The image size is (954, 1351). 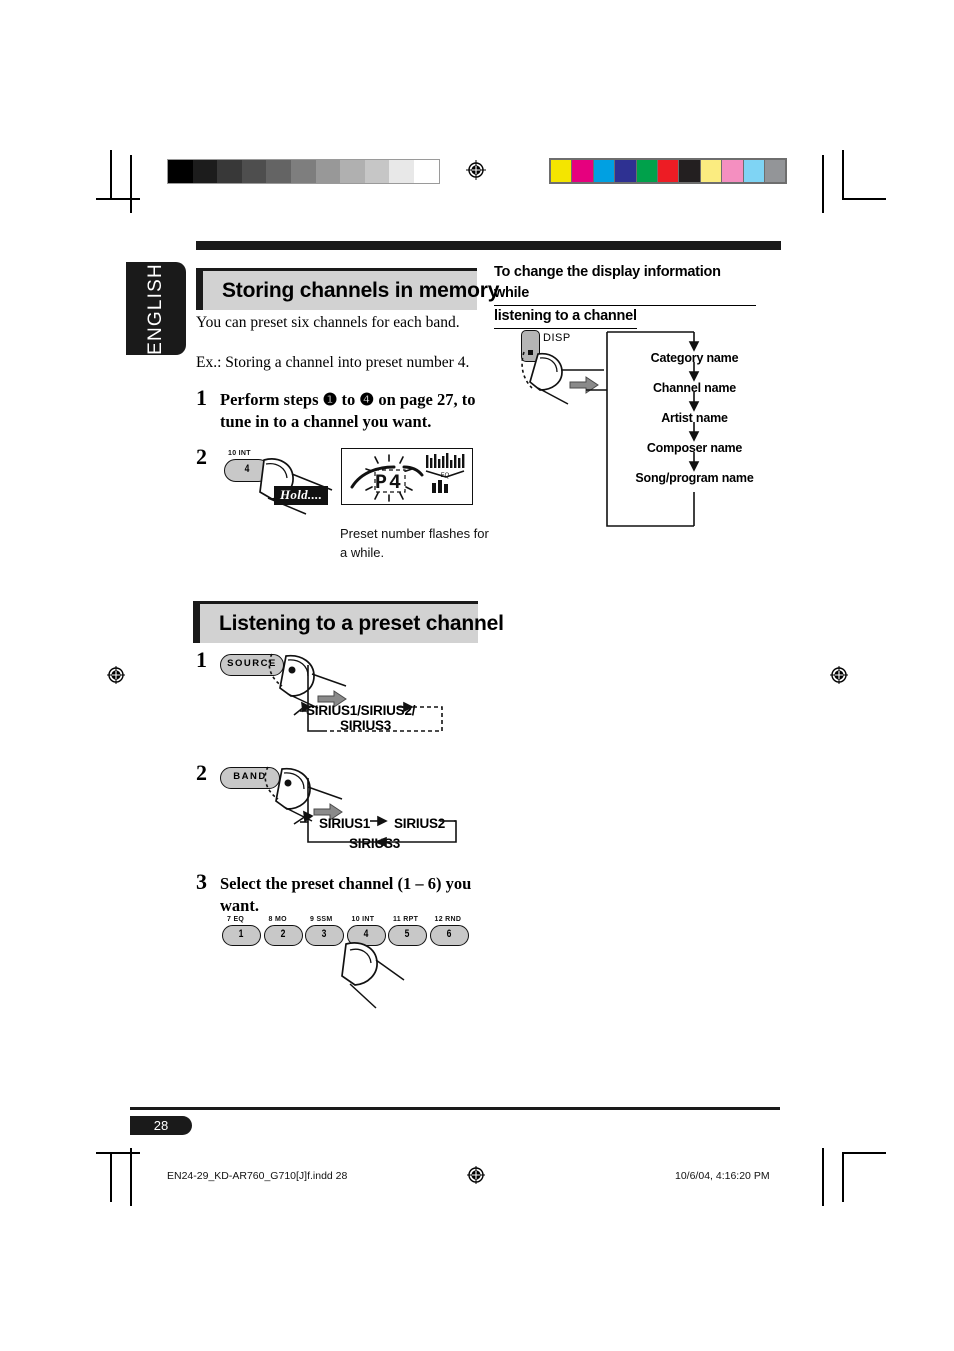 I want to click on finger-press-illustration-disp, so click(x=562, y=378).